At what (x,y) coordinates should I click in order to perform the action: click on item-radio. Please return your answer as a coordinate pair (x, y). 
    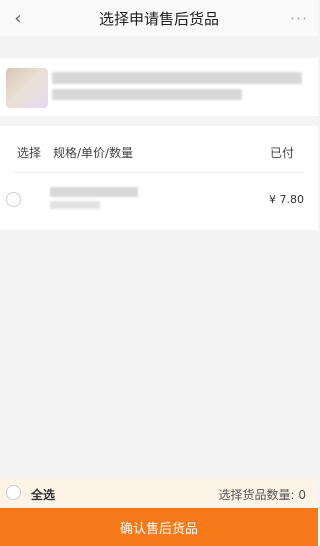
    Looking at the image, I should click on (13, 199).